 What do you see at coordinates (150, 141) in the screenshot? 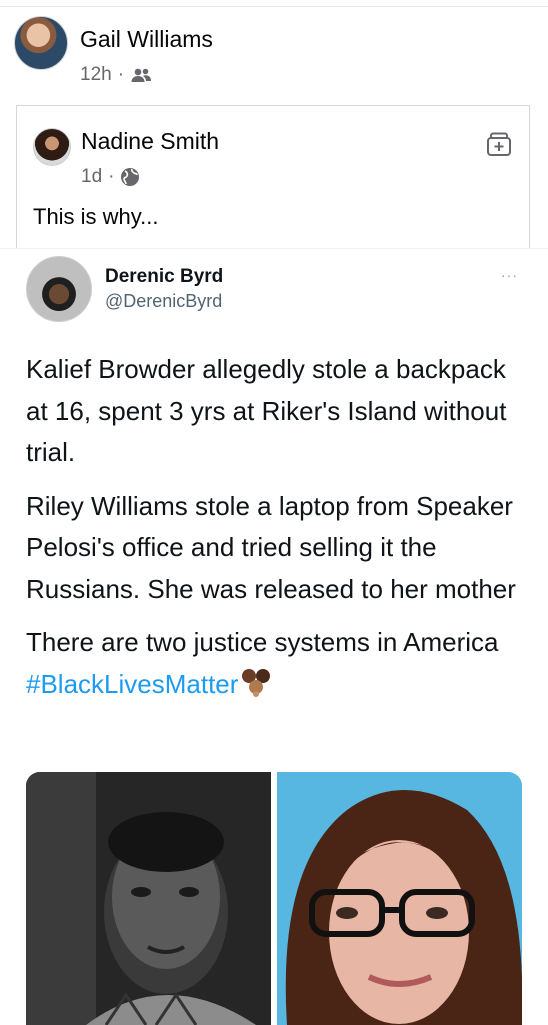
I see `shared-author-name: Nadine Smith` at bounding box center [150, 141].